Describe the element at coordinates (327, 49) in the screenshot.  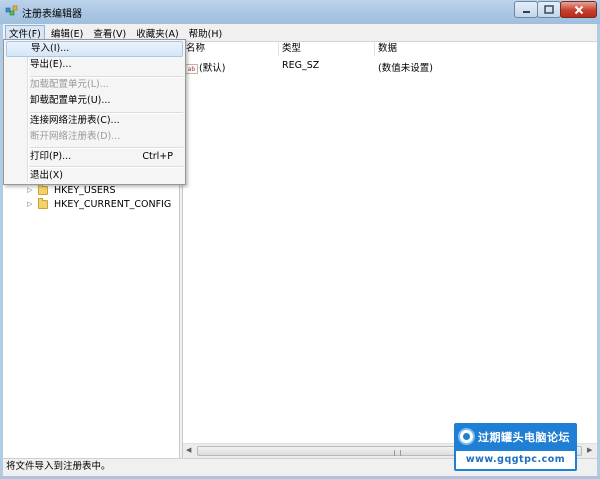
I see `column-header-type: 类型` at that location.